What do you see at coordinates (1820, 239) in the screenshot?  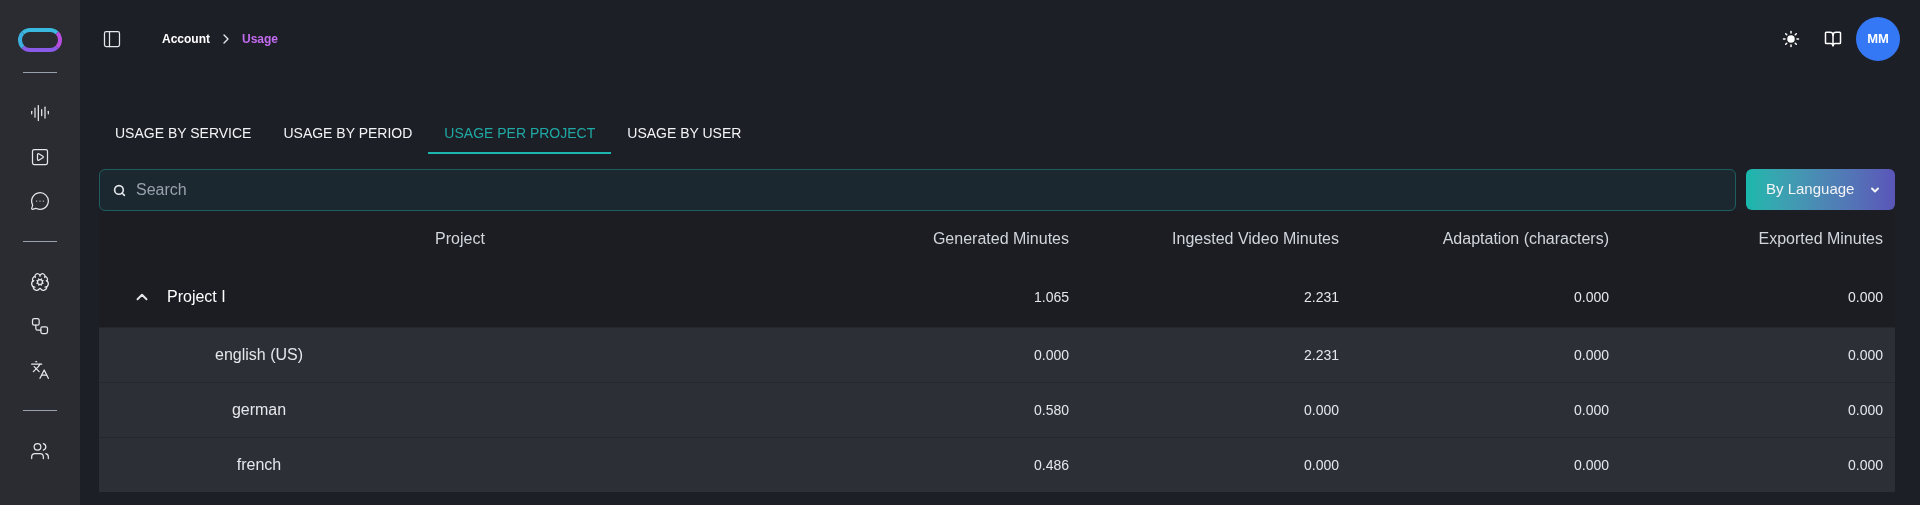 I see `column-header: Exported Minutes` at bounding box center [1820, 239].